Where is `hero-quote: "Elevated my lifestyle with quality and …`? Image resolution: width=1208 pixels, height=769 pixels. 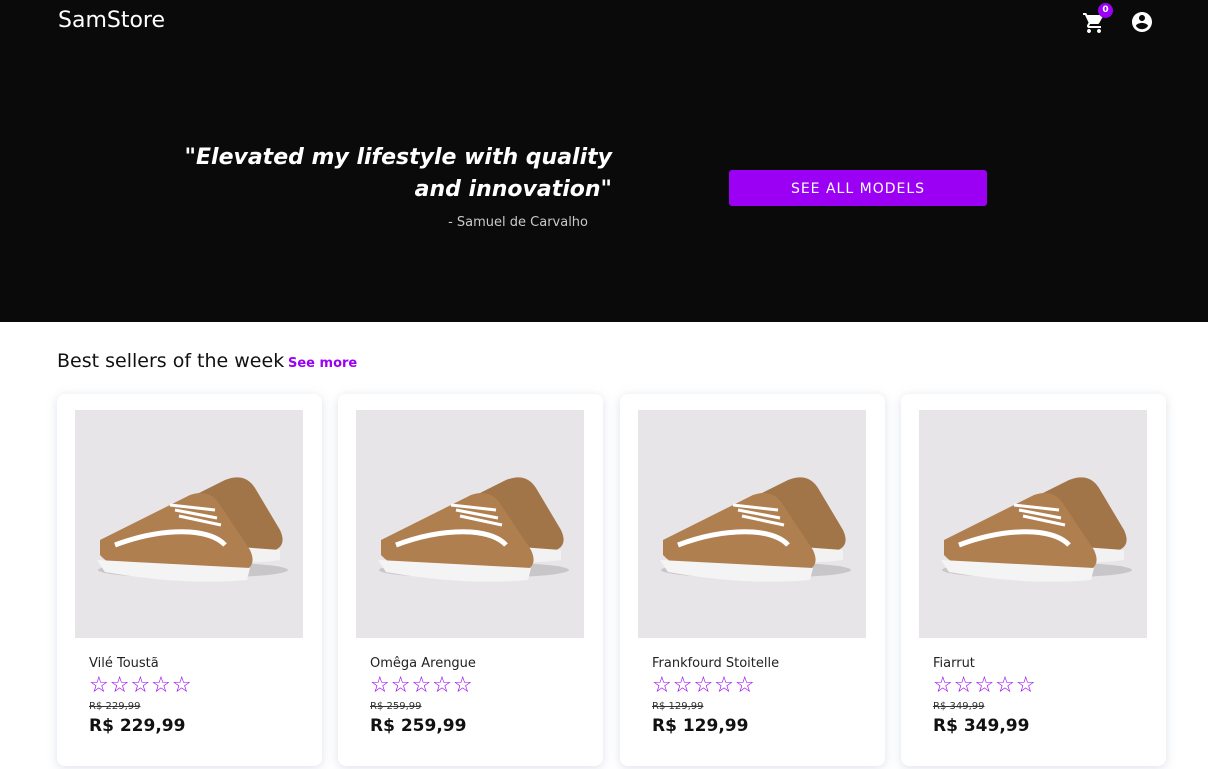 hero-quote: "Elevated my lifestyle with quality and … is located at coordinates (398, 173).